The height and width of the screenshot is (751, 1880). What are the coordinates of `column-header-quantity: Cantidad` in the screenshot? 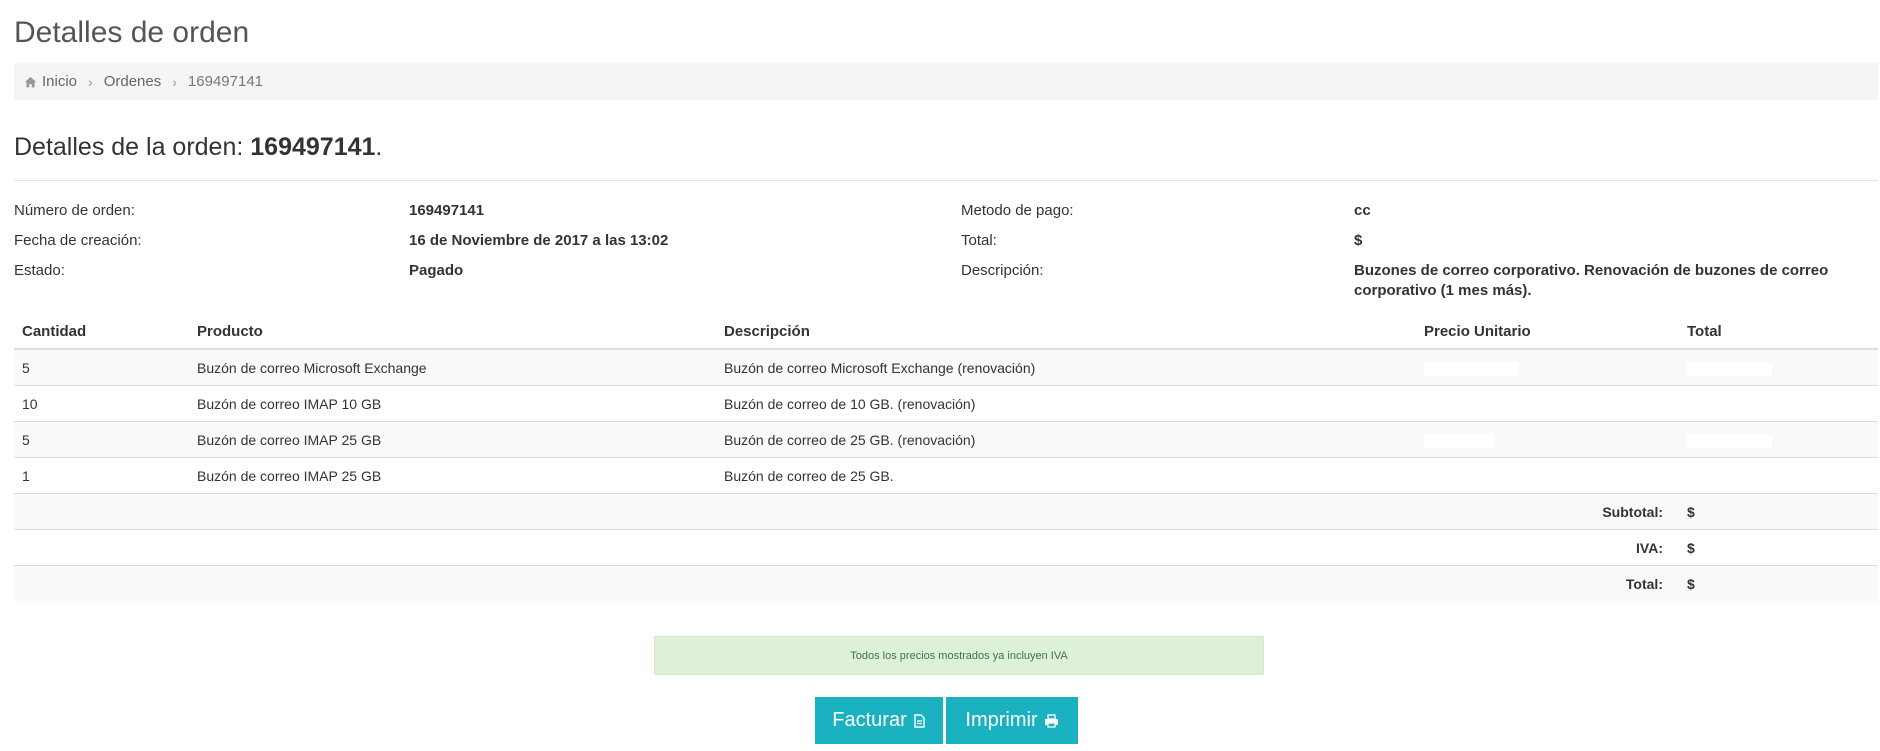 It's located at (101, 332).